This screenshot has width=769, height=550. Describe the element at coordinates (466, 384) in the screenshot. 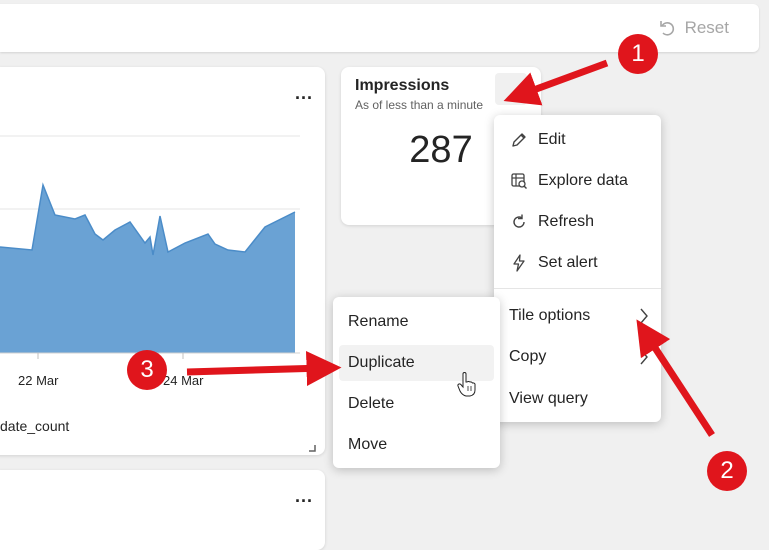

I see `hand-cursor-icon` at that location.